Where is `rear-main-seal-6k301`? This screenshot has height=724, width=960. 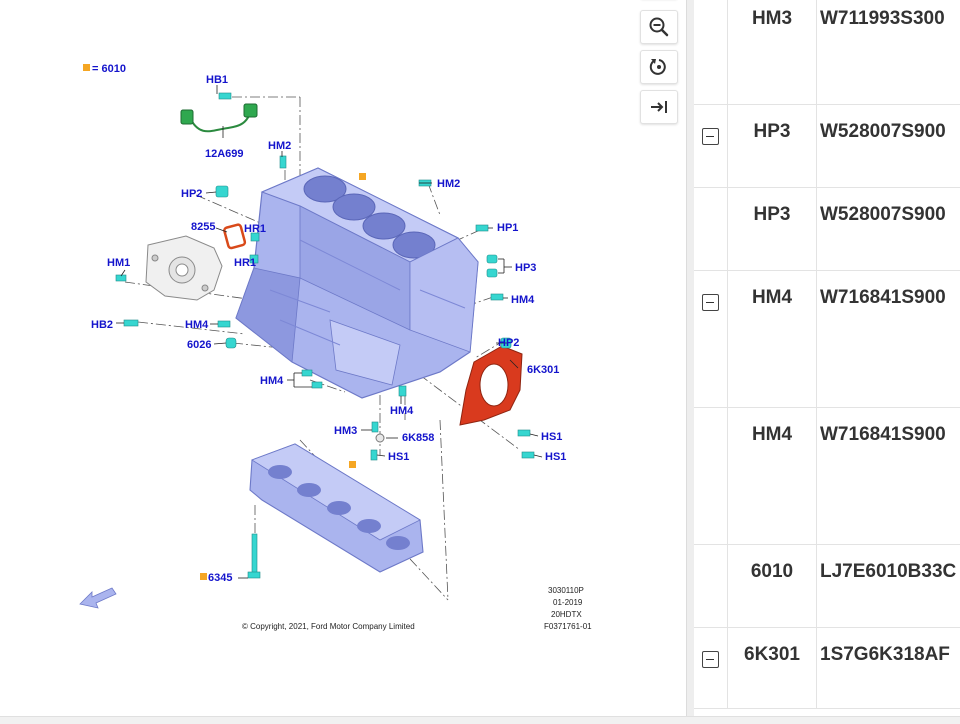 rear-main-seal-6k301 is located at coordinates (491, 385).